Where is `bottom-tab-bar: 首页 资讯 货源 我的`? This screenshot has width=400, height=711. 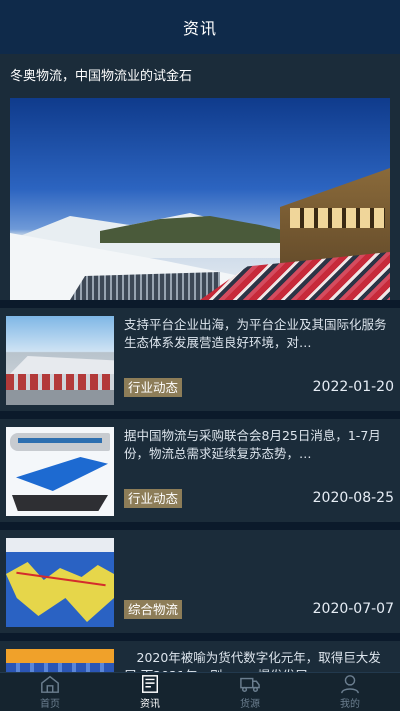 bottom-tab-bar: 首页 资讯 货源 我的 is located at coordinates (200, 691).